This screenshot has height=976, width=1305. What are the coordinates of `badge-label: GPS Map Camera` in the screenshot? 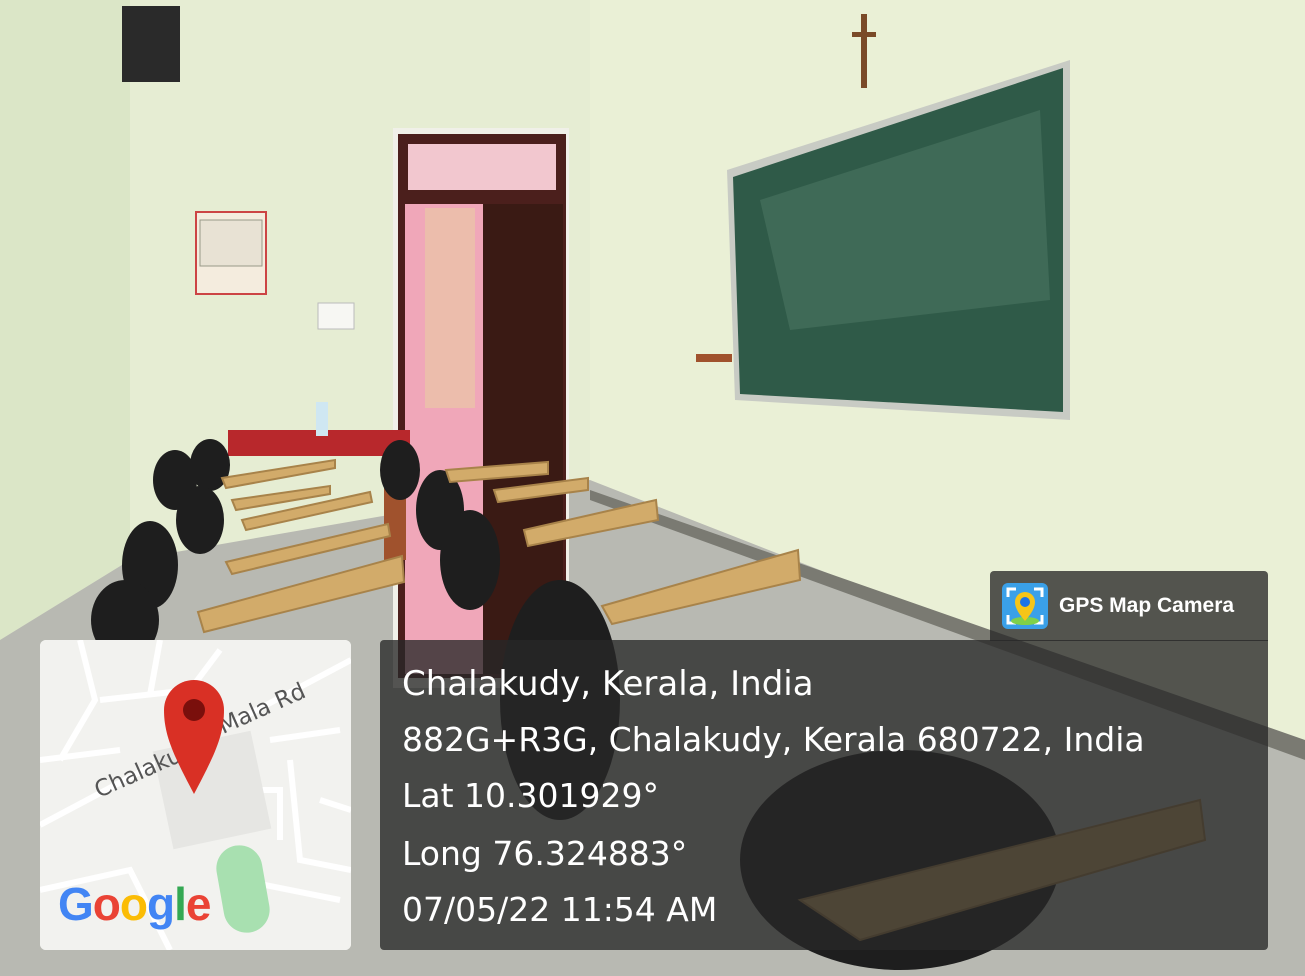 It's located at (1147, 605).